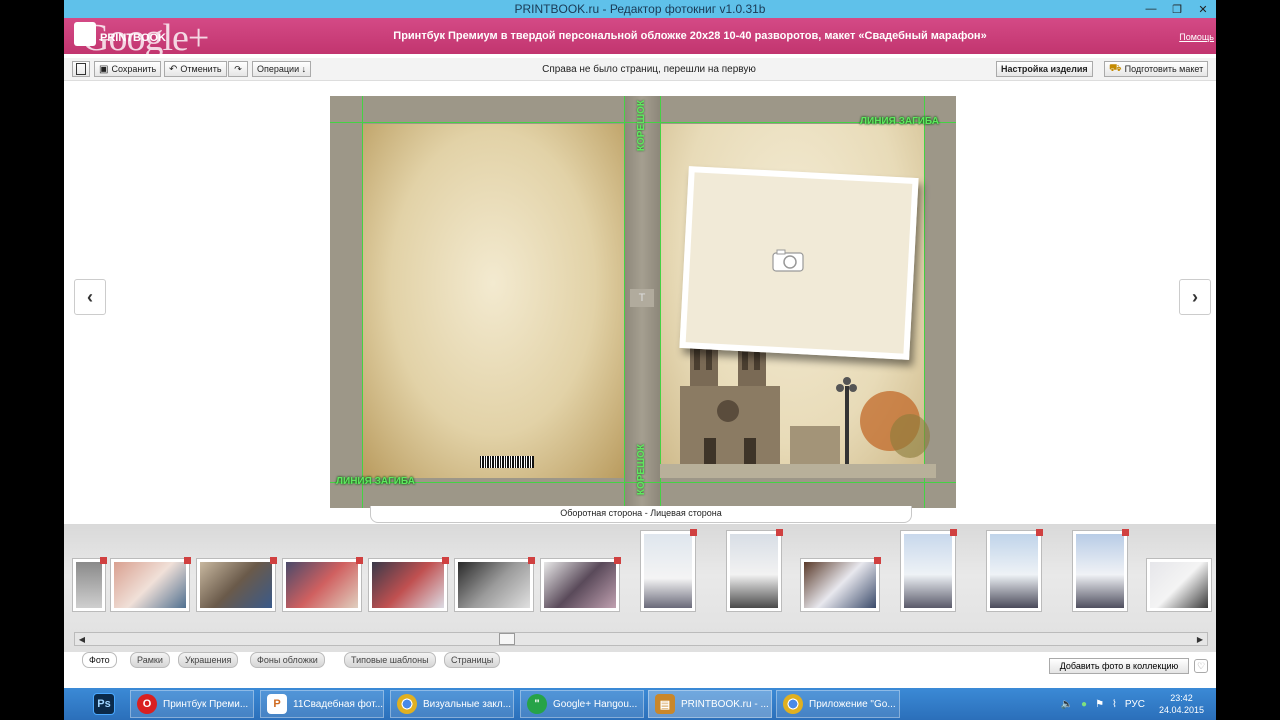 Image resolution: width=1280 pixels, height=720 pixels. I want to click on back-cover, so click(493, 301).